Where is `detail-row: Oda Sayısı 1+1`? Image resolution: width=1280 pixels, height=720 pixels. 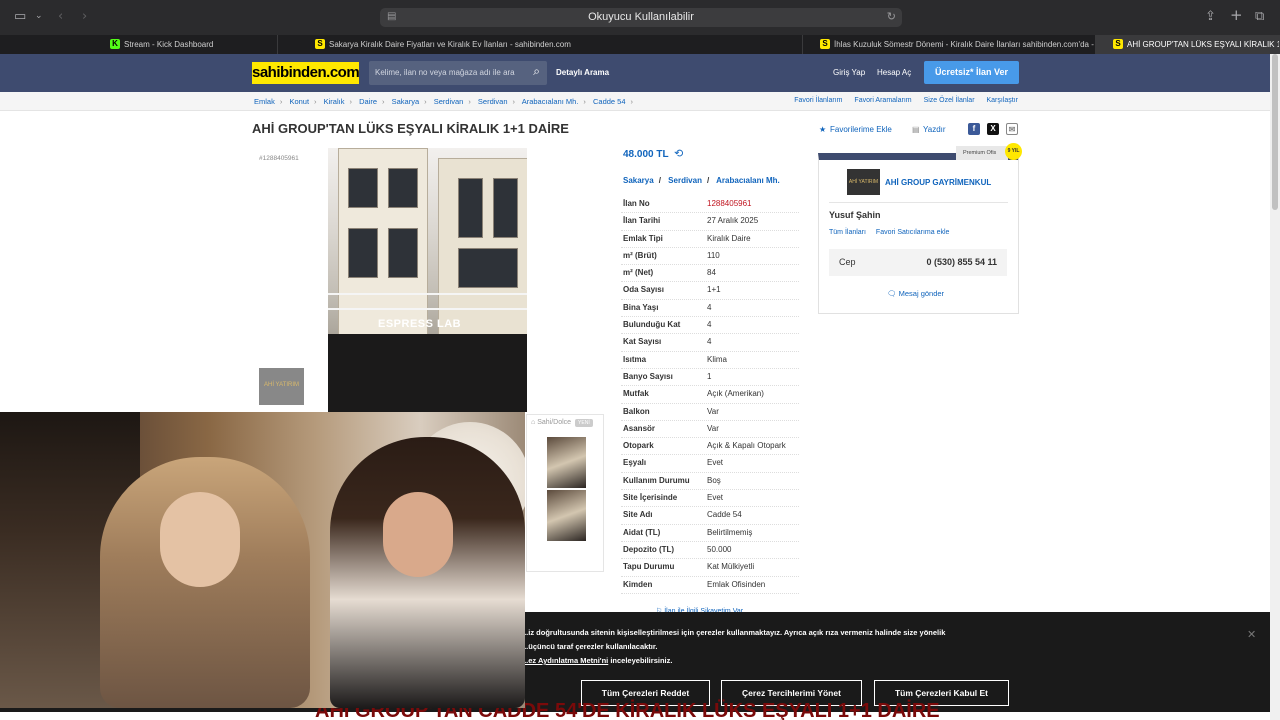 detail-row: Oda Sayısı 1+1 is located at coordinates (710, 291).